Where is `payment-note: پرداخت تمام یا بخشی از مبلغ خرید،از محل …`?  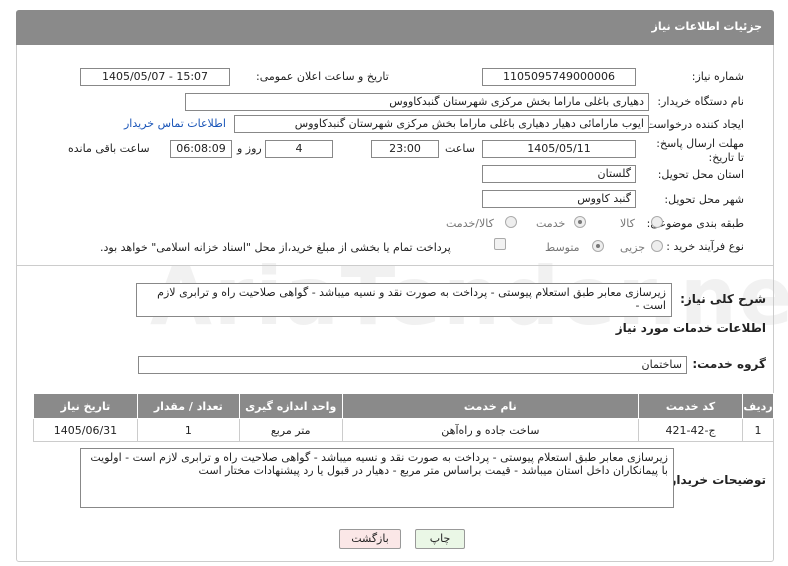 payment-note: پرداخت تمام یا بخشی از مبلغ خرید،از محل … is located at coordinates (275, 247).